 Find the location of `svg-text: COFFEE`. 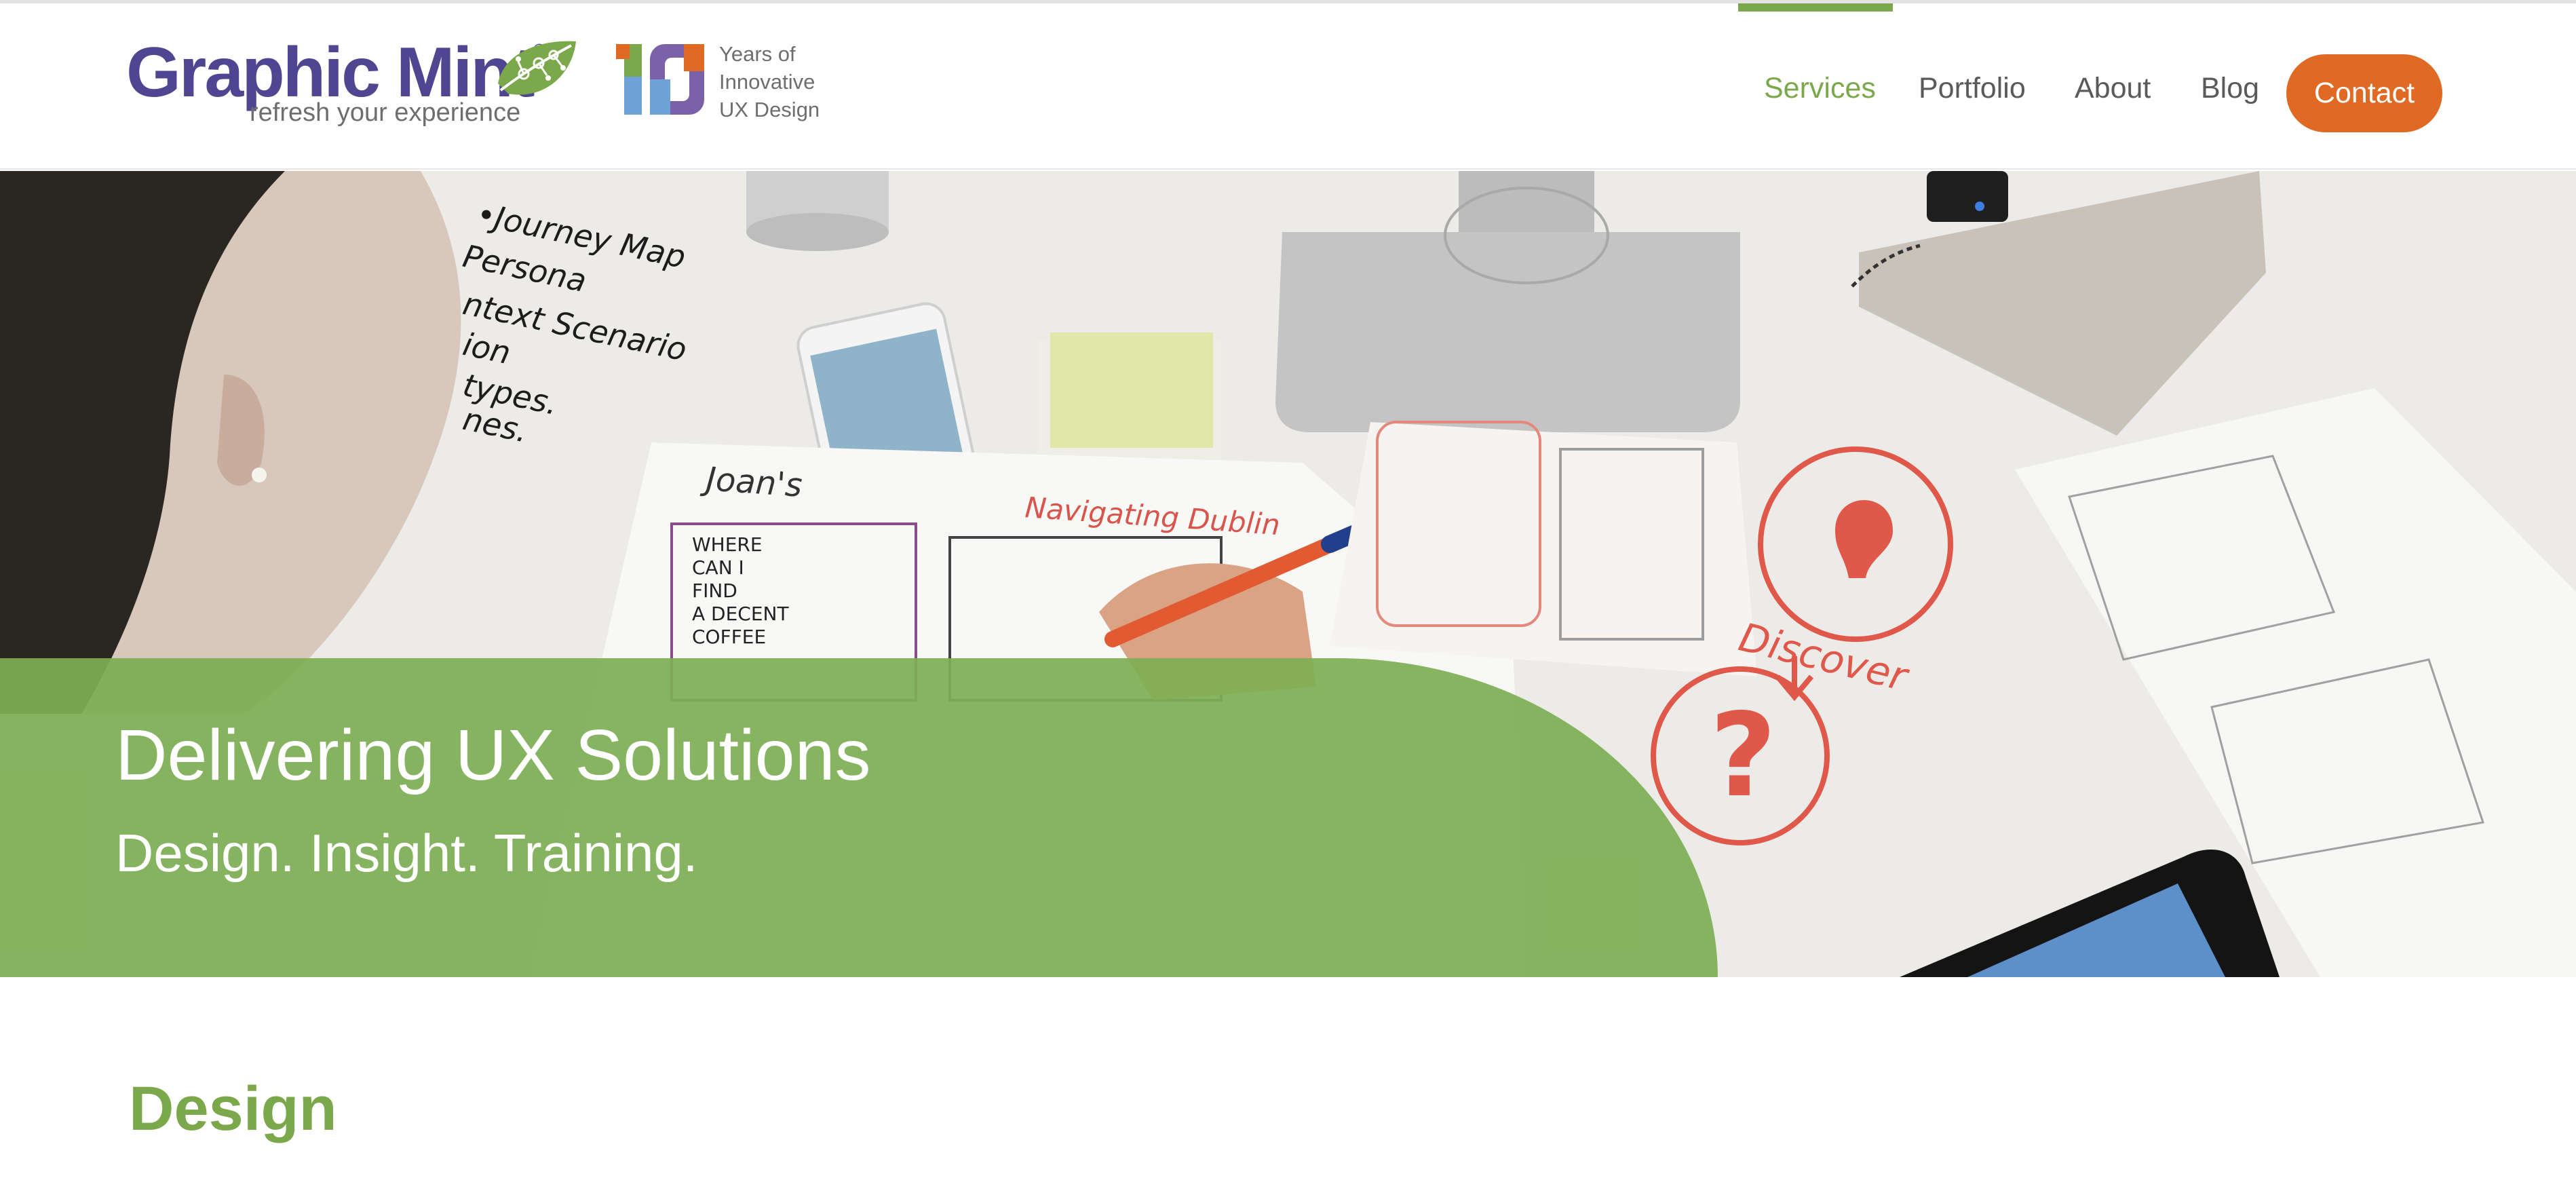

svg-text: COFFEE is located at coordinates (729, 637).